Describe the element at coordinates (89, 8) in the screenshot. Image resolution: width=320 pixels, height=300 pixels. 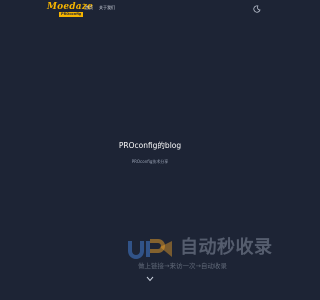
I see `nav-item-home: 首页` at that location.